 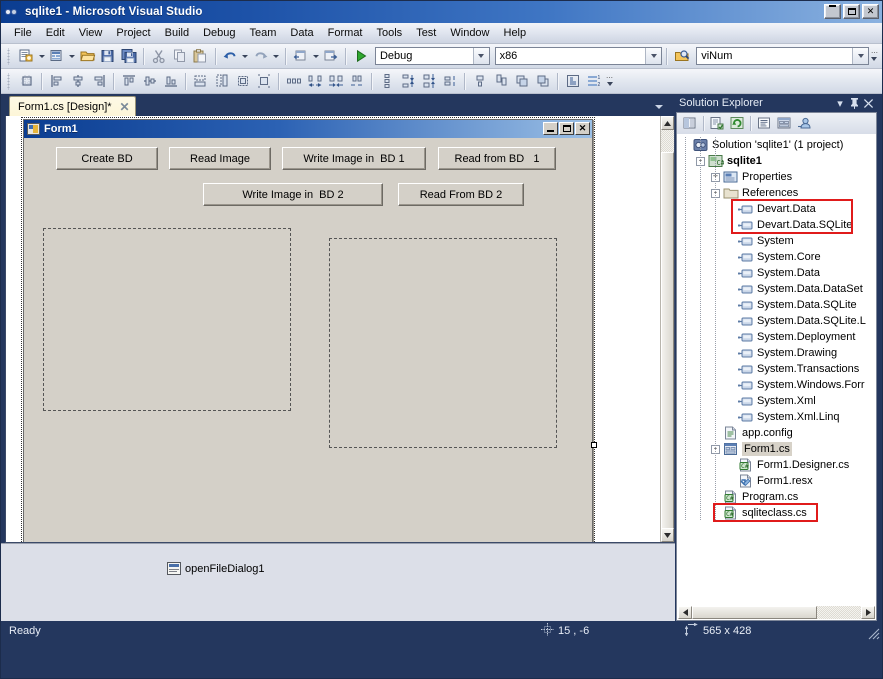 I want to click on menu-item-tools: Tools, so click(x=390, y=33).